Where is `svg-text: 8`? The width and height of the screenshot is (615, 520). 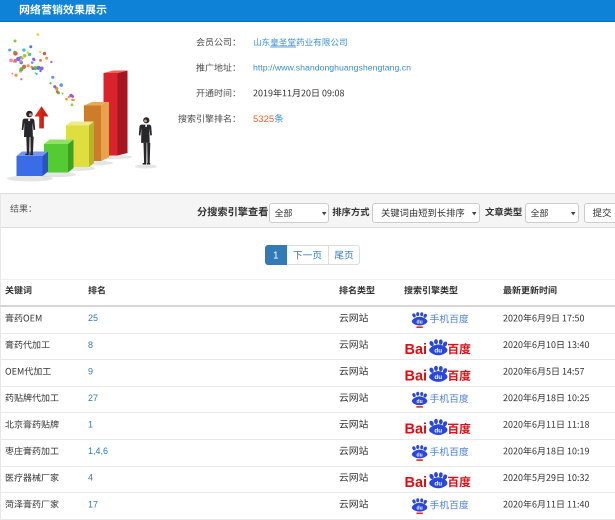 svg-text: 8 is located at coordinates (90, 345).